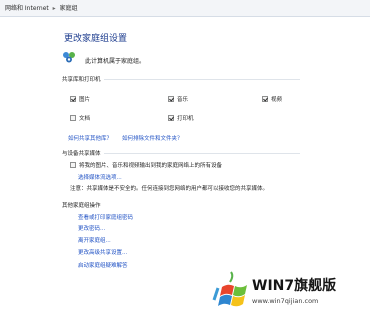  I want to click on link-share-other-libraries: 如何共享其他库？, so click(90, 138).